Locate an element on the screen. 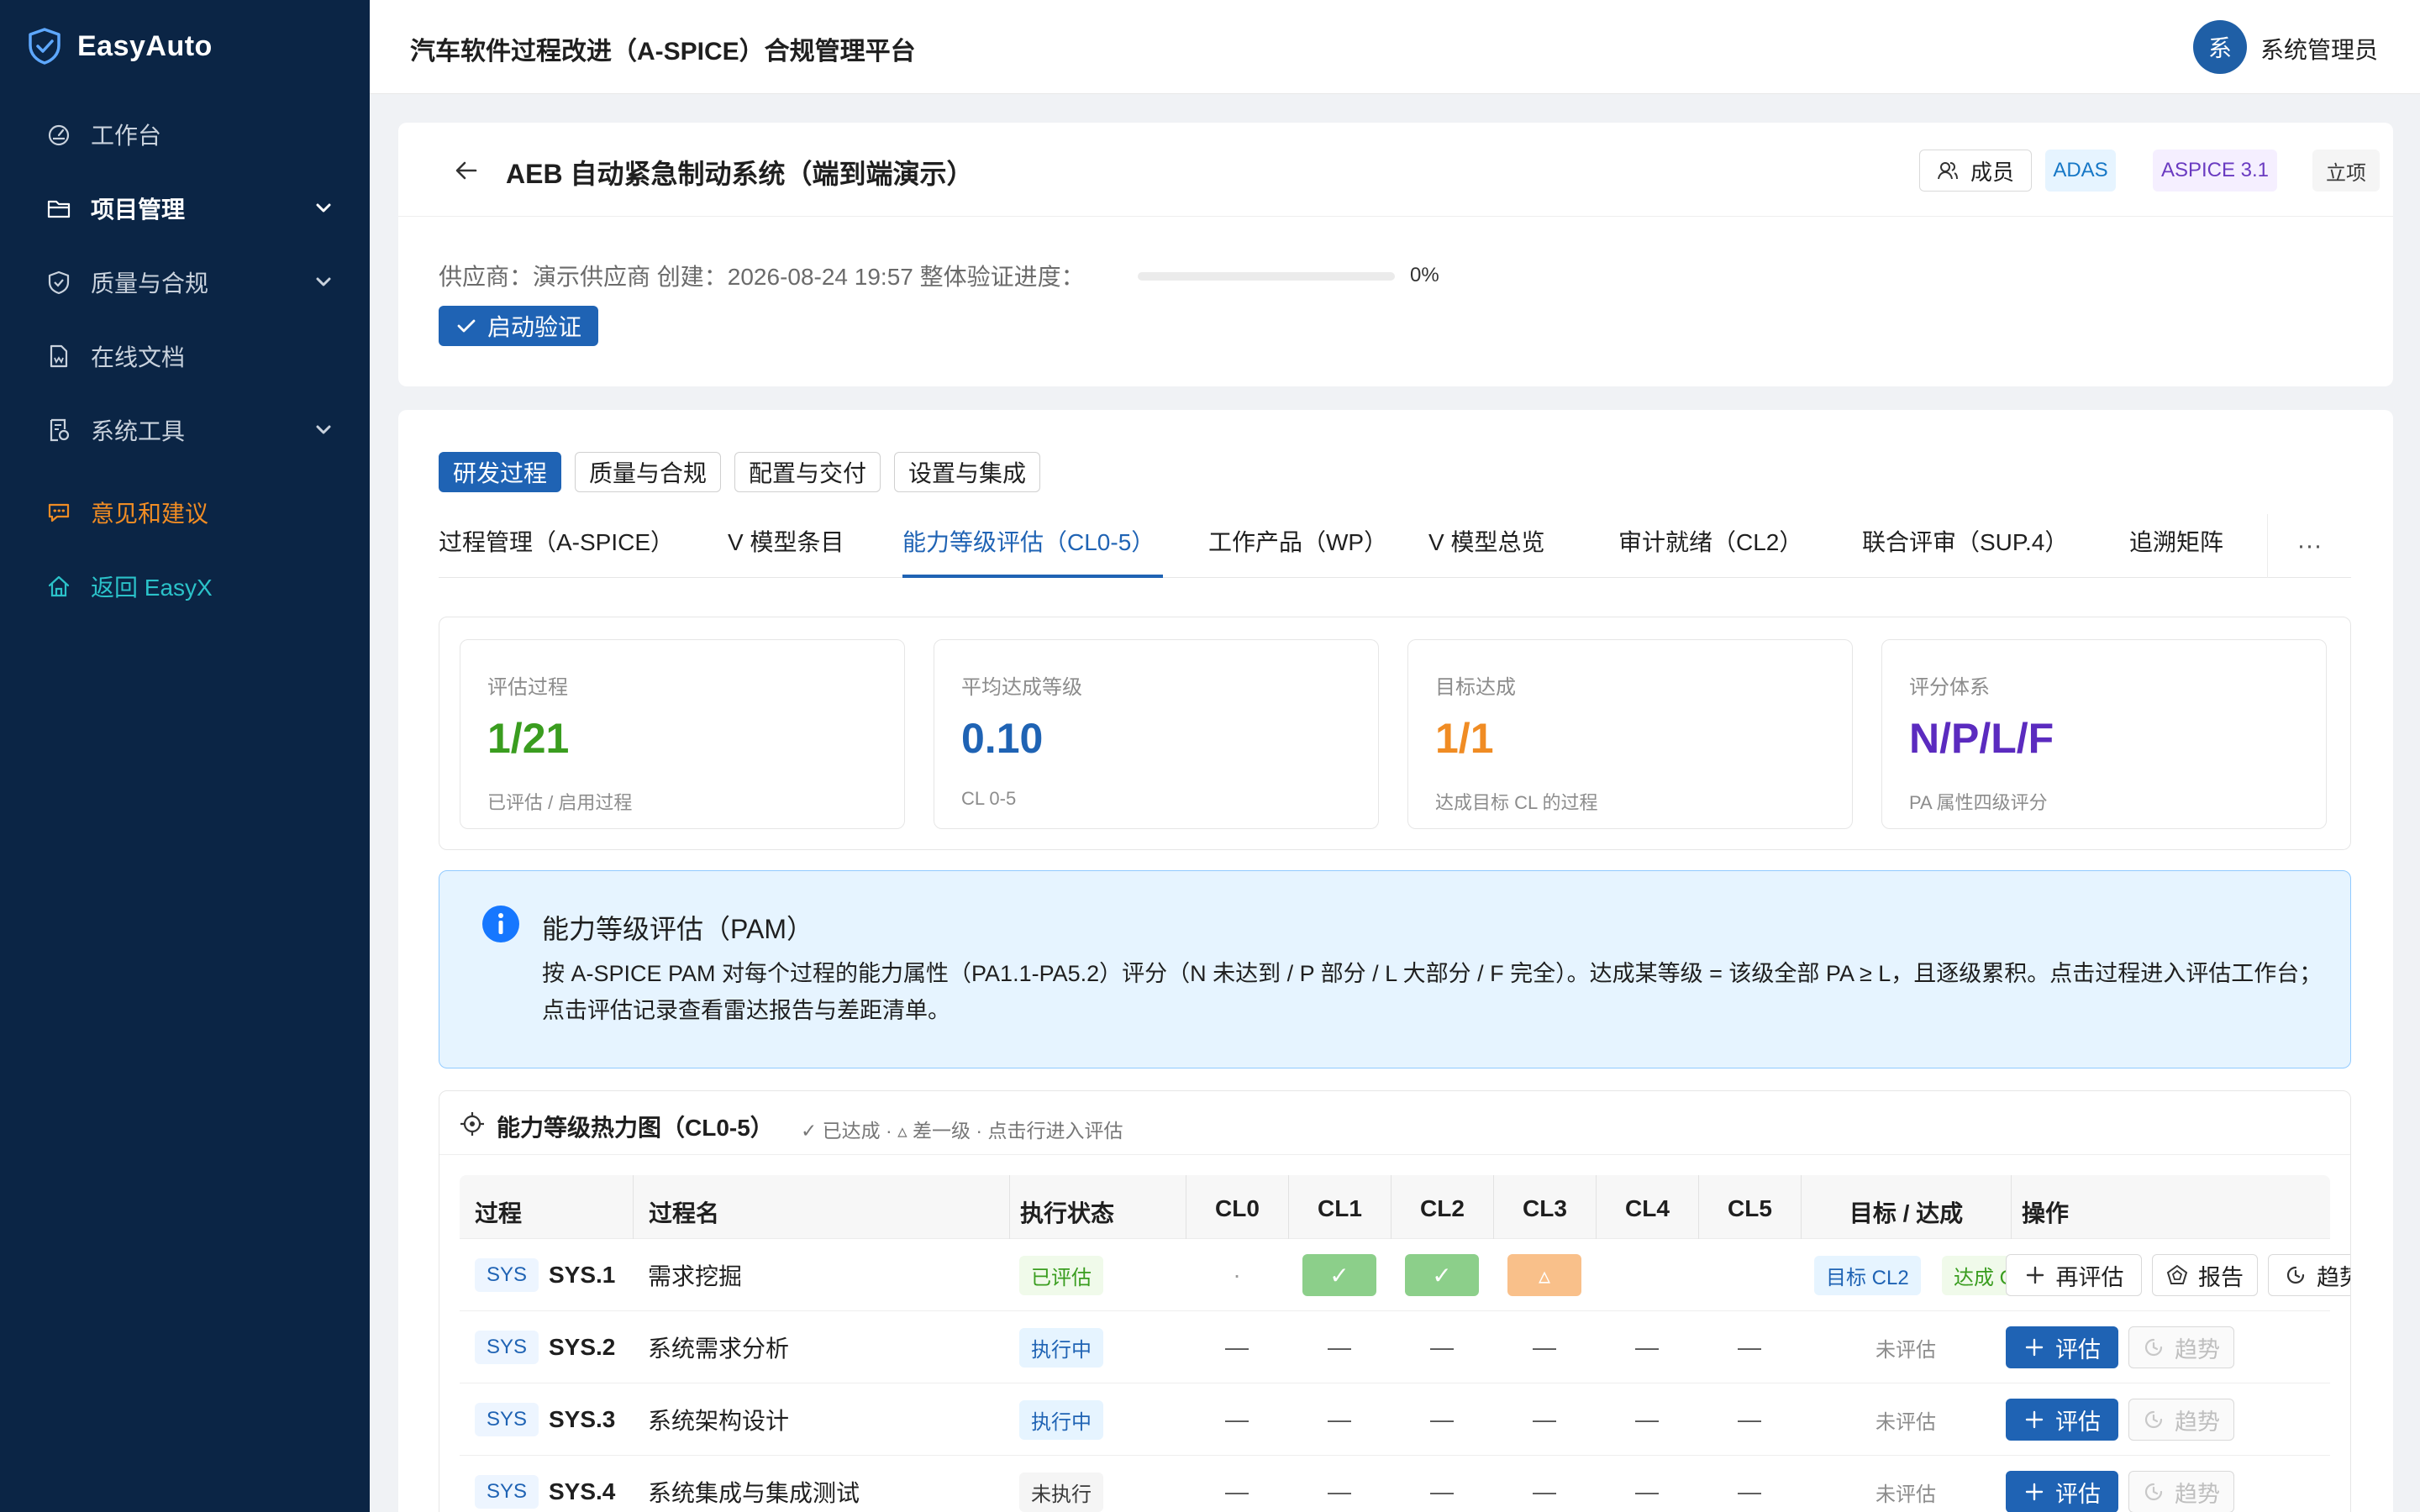 Image resolution: width=2420 pixels, height=1512 pixels. cl3-cell: — is located at coordinates (1544, 1419).